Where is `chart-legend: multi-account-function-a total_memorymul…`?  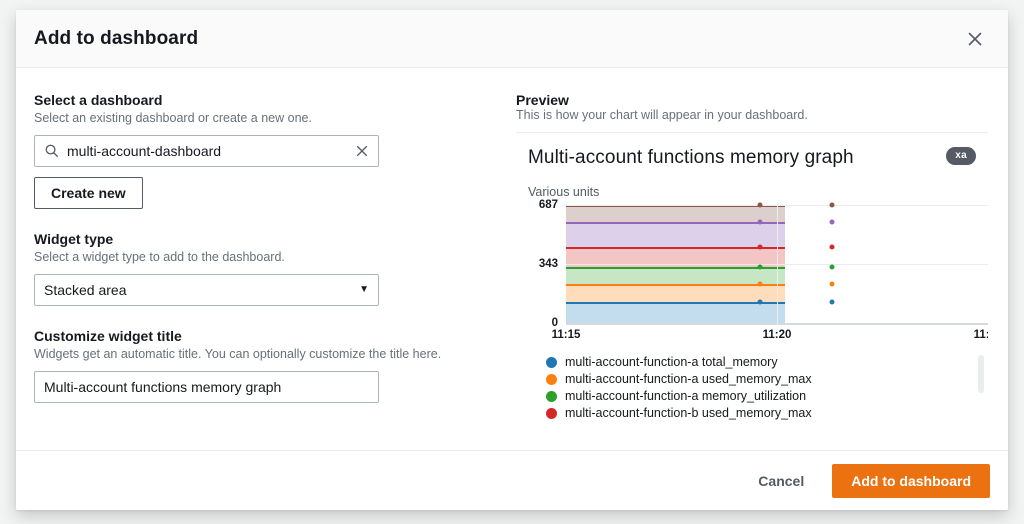 chart-legend: multi-account-function-a total_memorymul… is located at coordinates (767, 387).